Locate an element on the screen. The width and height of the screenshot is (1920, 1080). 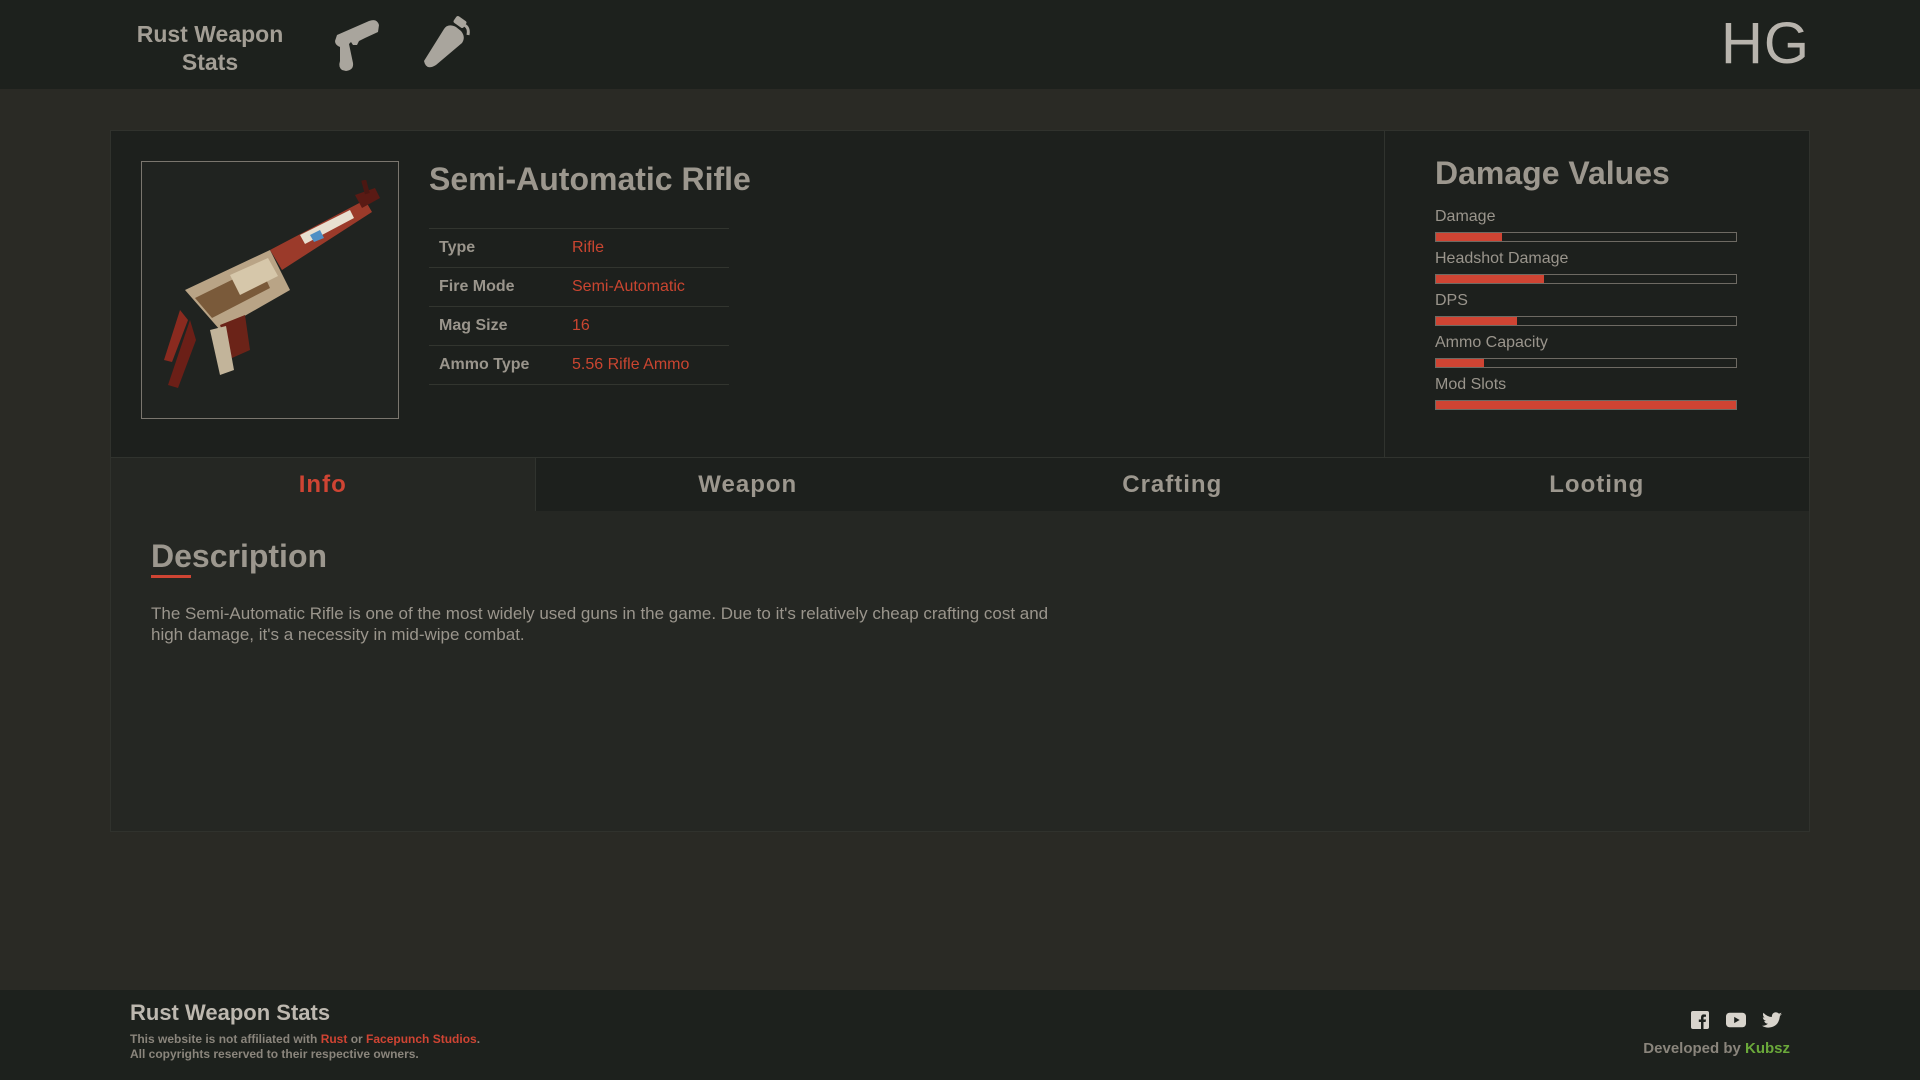
developer-credit: Developed by Kubsz is located at coordinates (1716, 1048).